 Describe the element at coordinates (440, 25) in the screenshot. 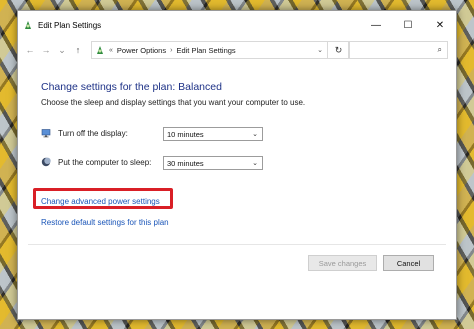

I see `close-button: ✕` at that location.